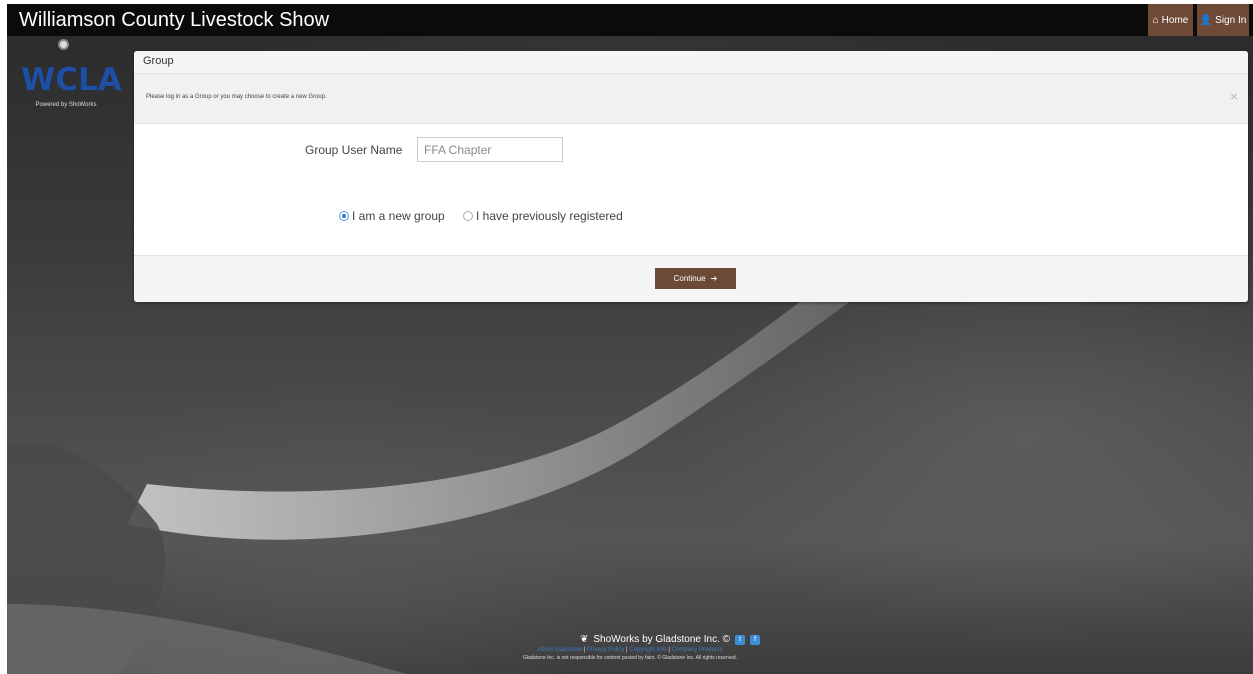 Image resolution: width=1253 pixels, height=674 pixels. I want to click on panel-title: Group, so click(691, 62).